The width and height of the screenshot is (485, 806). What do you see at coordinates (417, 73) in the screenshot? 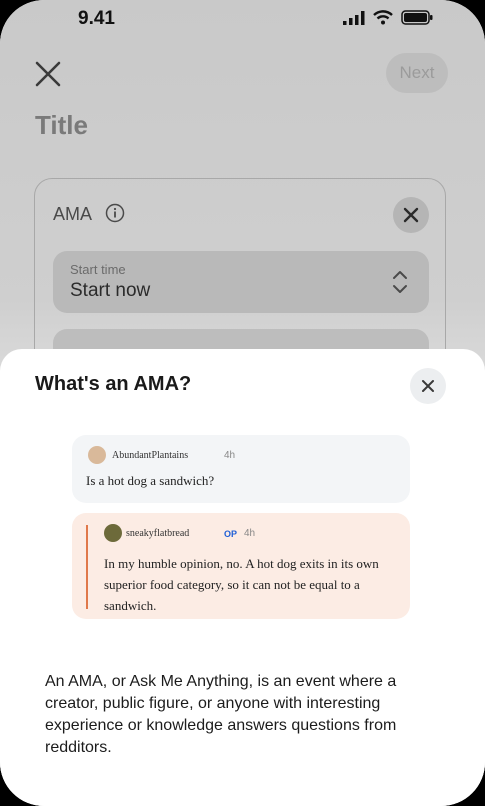
I see `next-button: Next` at bounding box center [417, 73].